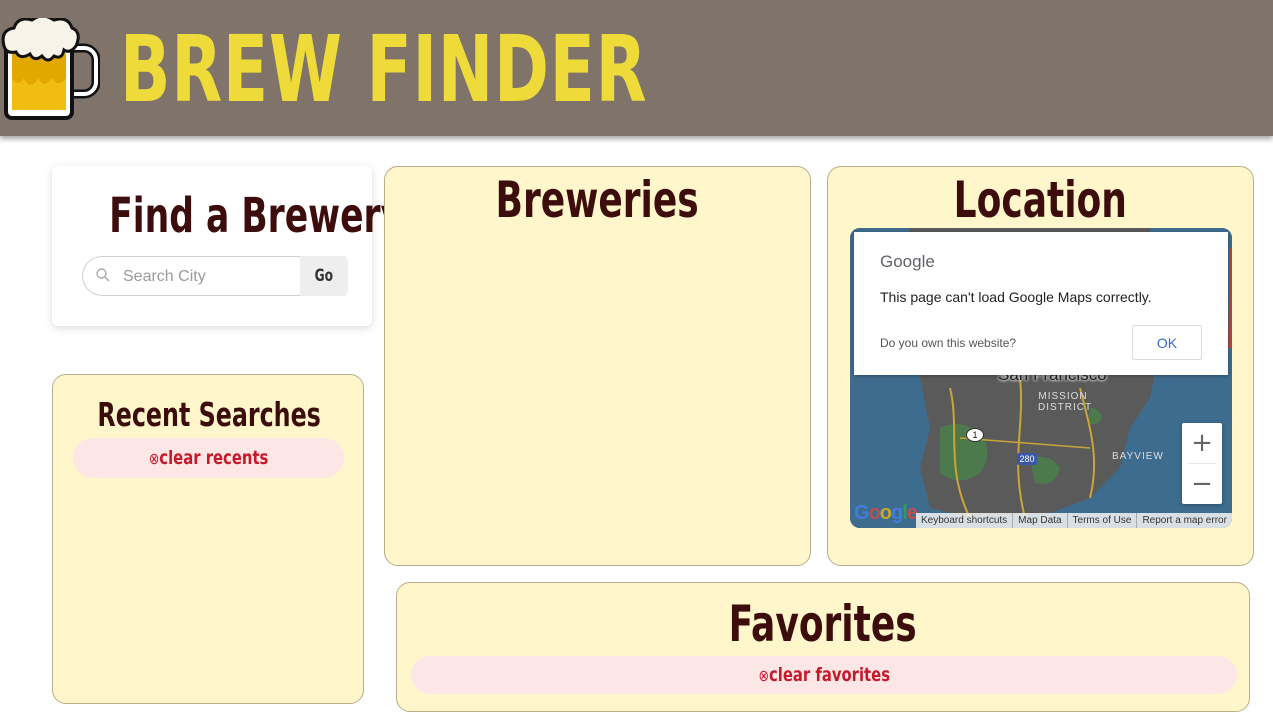 The image size is (1273, 712). I want to click on dialog-ok-button: OK, so click(1167, 342).